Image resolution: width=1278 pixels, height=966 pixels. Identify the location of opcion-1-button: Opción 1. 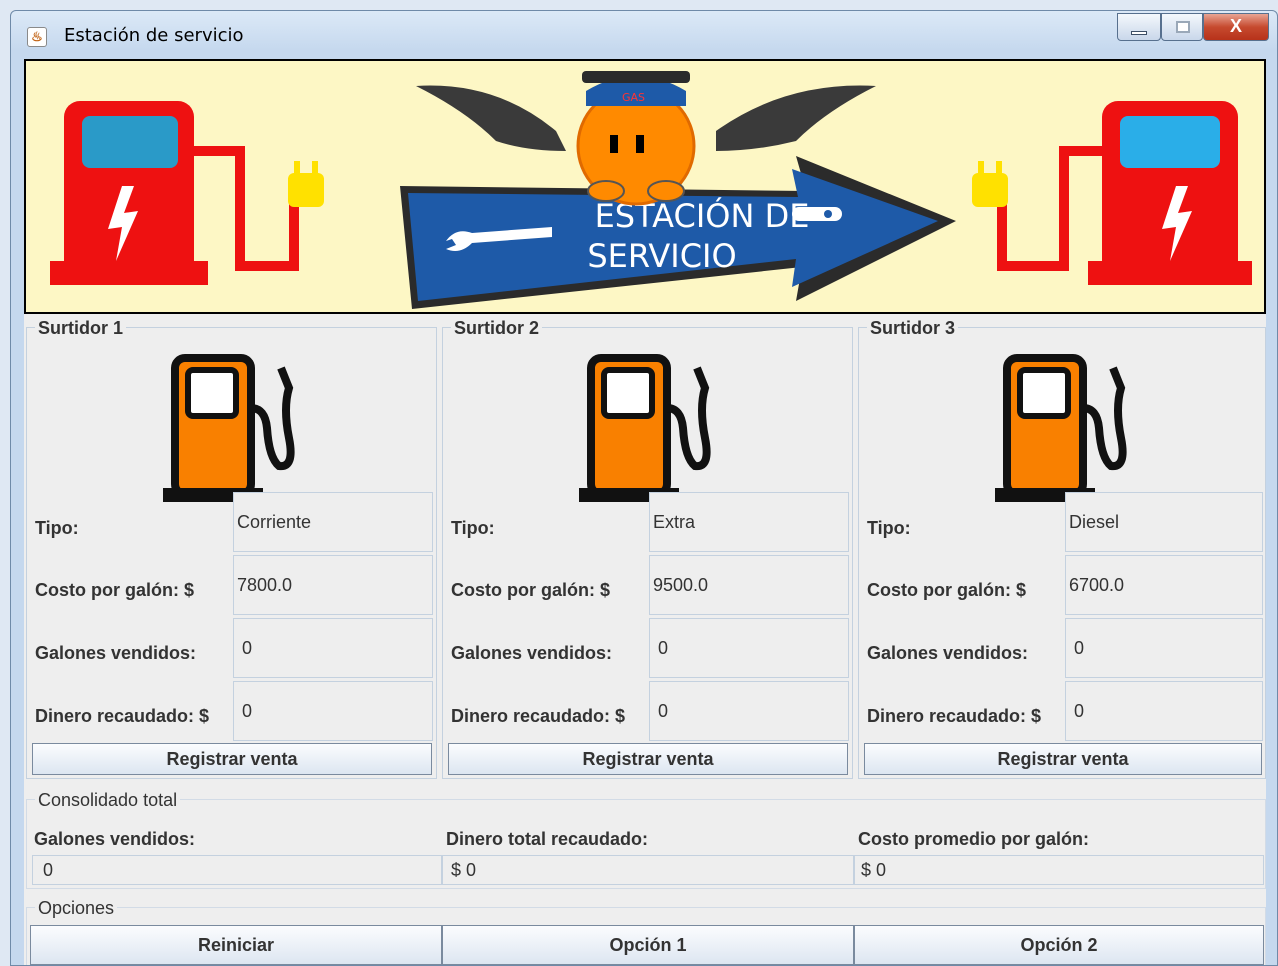
(648, 945).